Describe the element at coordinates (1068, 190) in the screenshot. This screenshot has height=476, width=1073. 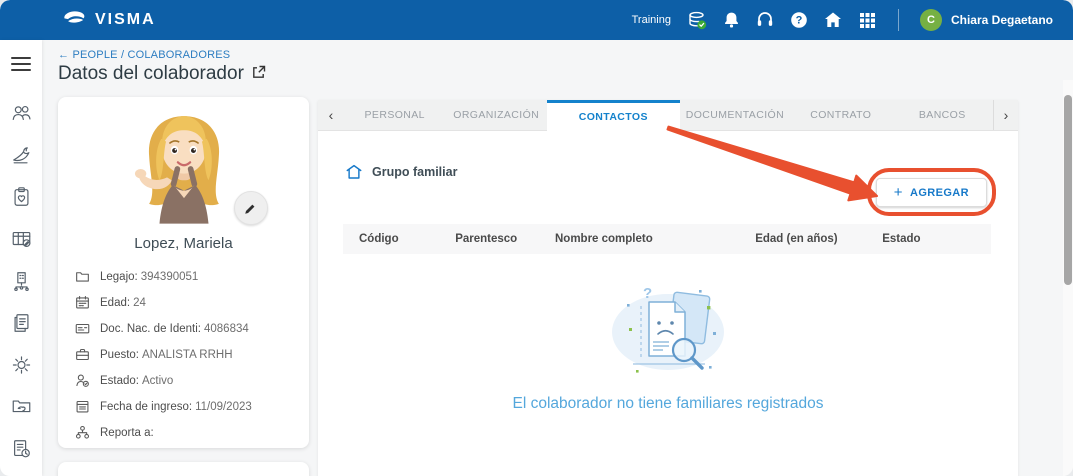
I see `scrollbar-thumb` at that location.